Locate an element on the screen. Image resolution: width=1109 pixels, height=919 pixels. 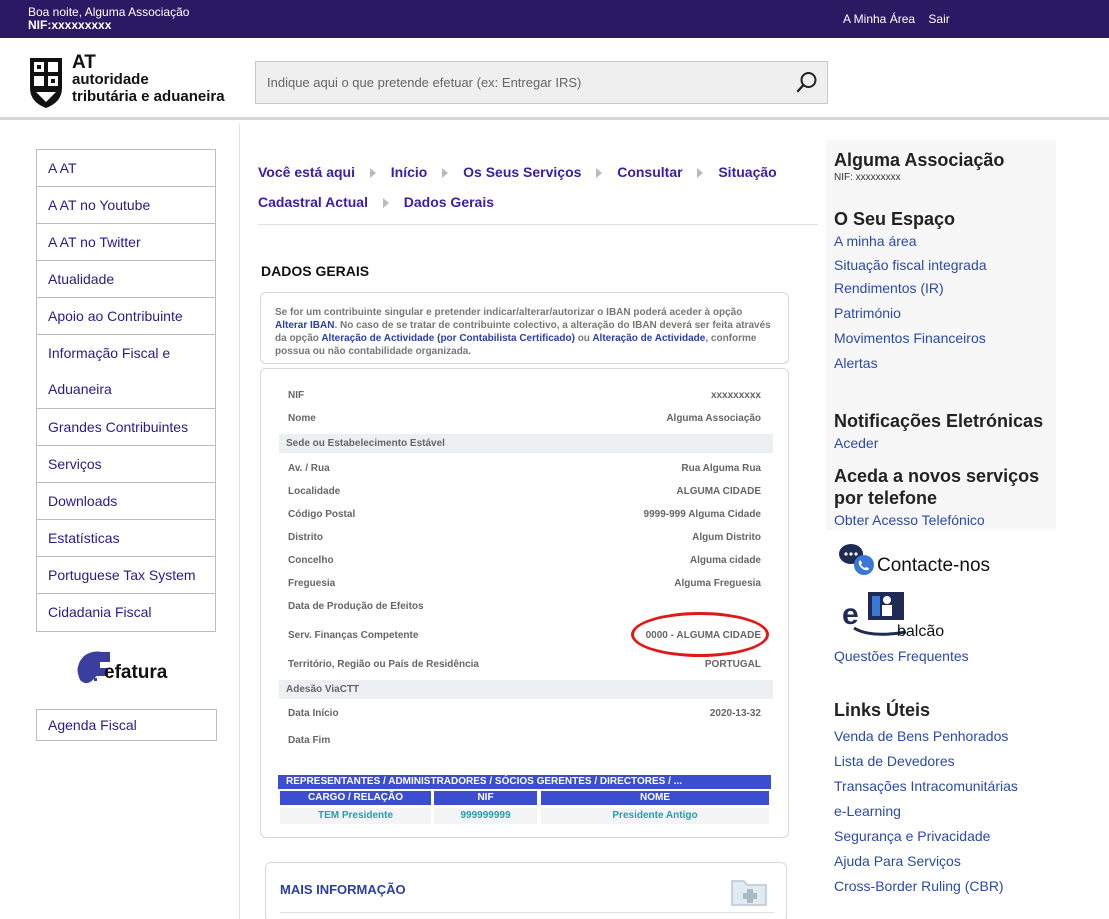
seu-espaco-title: O Seu Espaço is located at coordinates (895, 219).